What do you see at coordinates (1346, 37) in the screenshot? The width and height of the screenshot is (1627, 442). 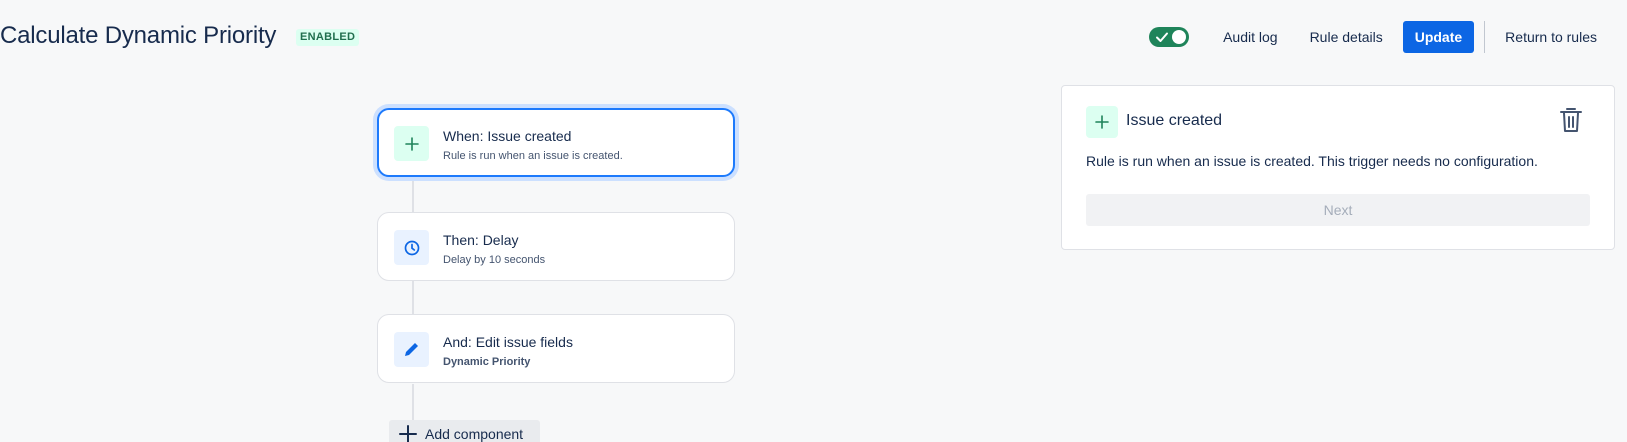 I see `rule-details-button: Rule details` at bounding box center [1346, 37].